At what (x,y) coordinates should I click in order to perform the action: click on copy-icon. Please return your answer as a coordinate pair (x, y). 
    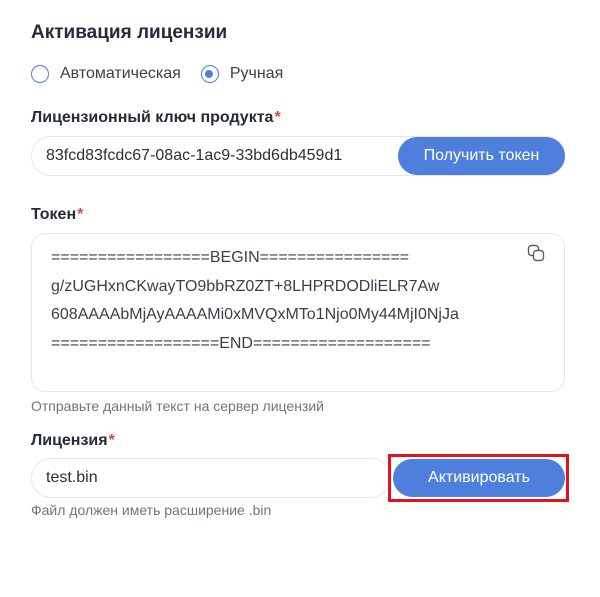
    Looking at the image, I should click on (536, 253).